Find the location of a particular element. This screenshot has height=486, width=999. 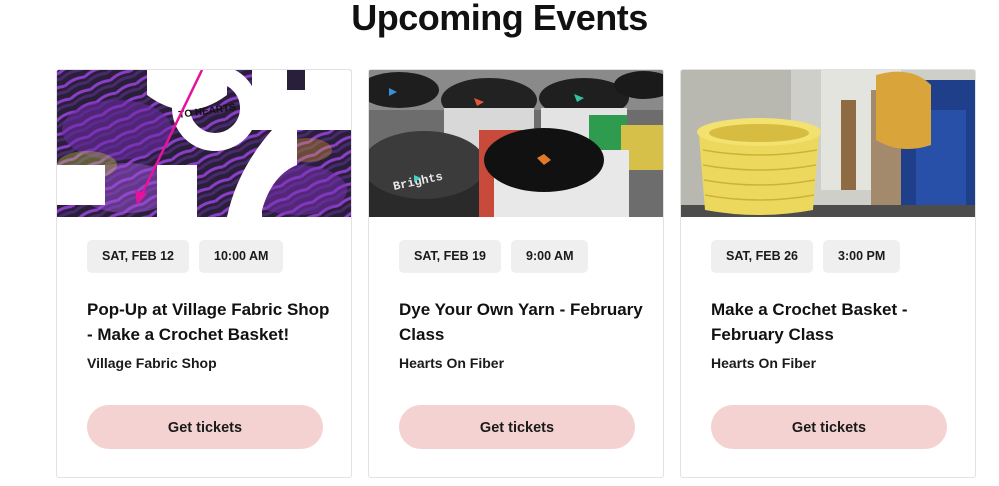

event-title: Make a Crochet Basket - February Class is located at coordinates (834, 322).